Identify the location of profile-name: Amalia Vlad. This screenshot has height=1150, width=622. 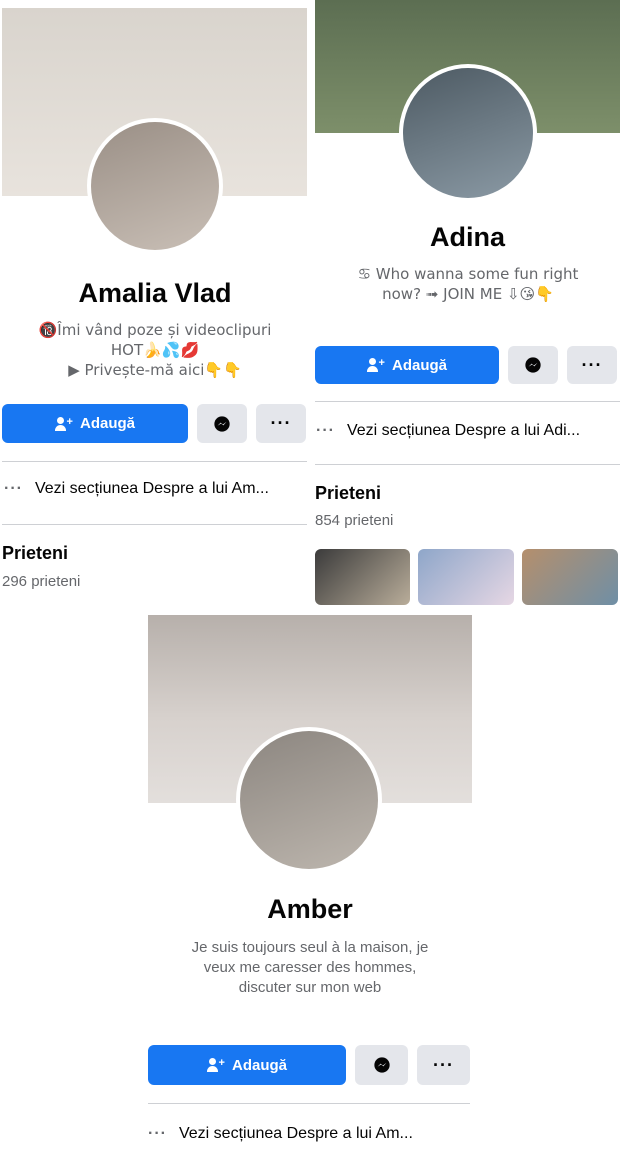
(155, 293).